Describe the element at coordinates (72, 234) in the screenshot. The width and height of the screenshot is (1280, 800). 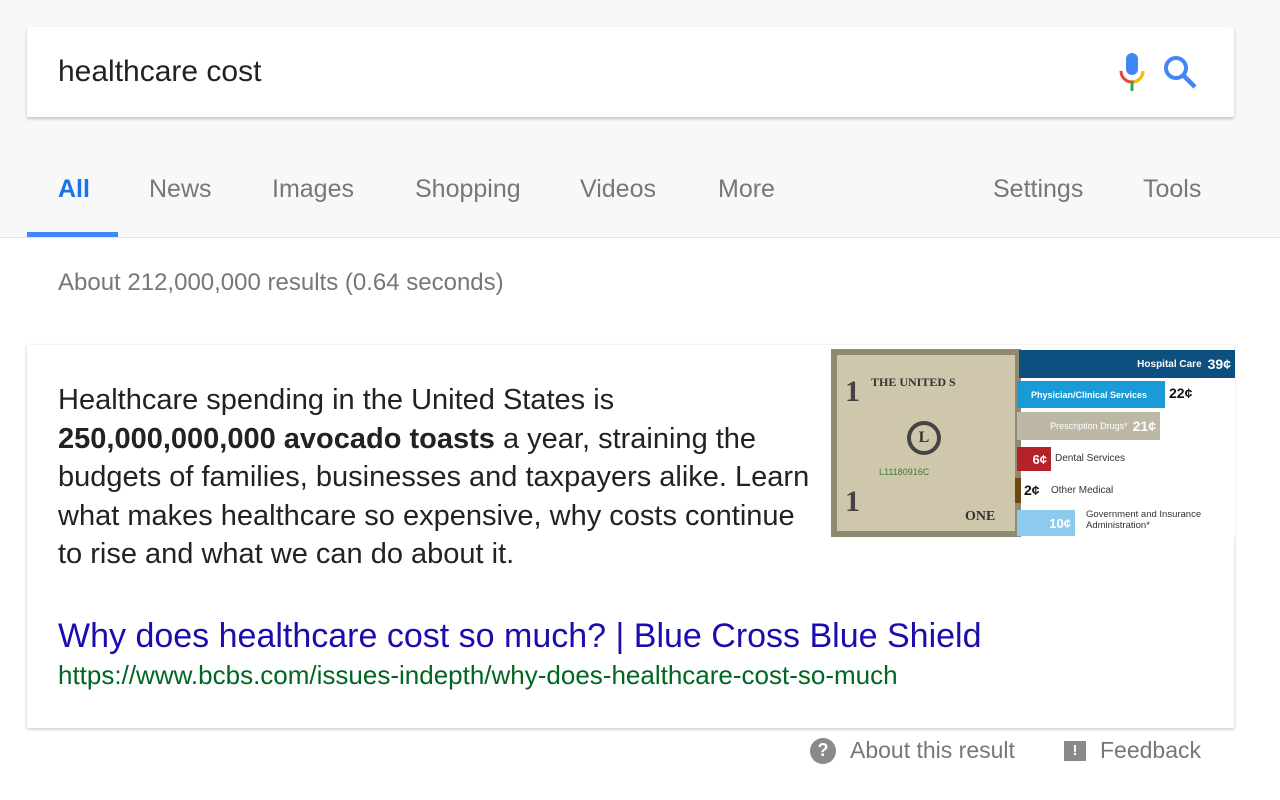
I see `active-tab-indicator` at that location.